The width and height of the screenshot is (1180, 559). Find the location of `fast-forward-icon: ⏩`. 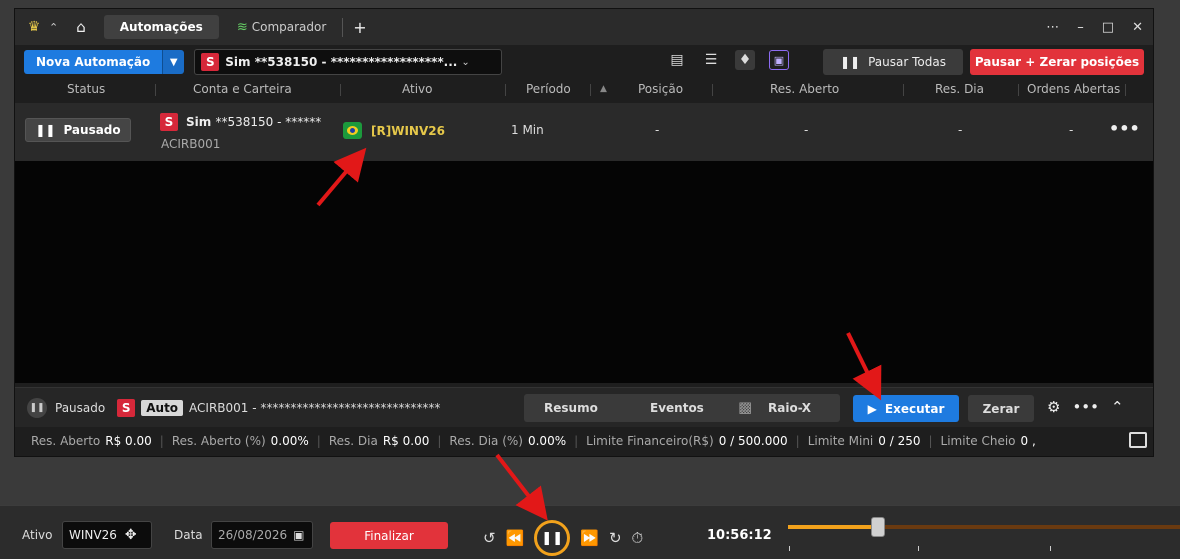

fast-forward-icon: ⏩ is located at coordinates (589, 538).